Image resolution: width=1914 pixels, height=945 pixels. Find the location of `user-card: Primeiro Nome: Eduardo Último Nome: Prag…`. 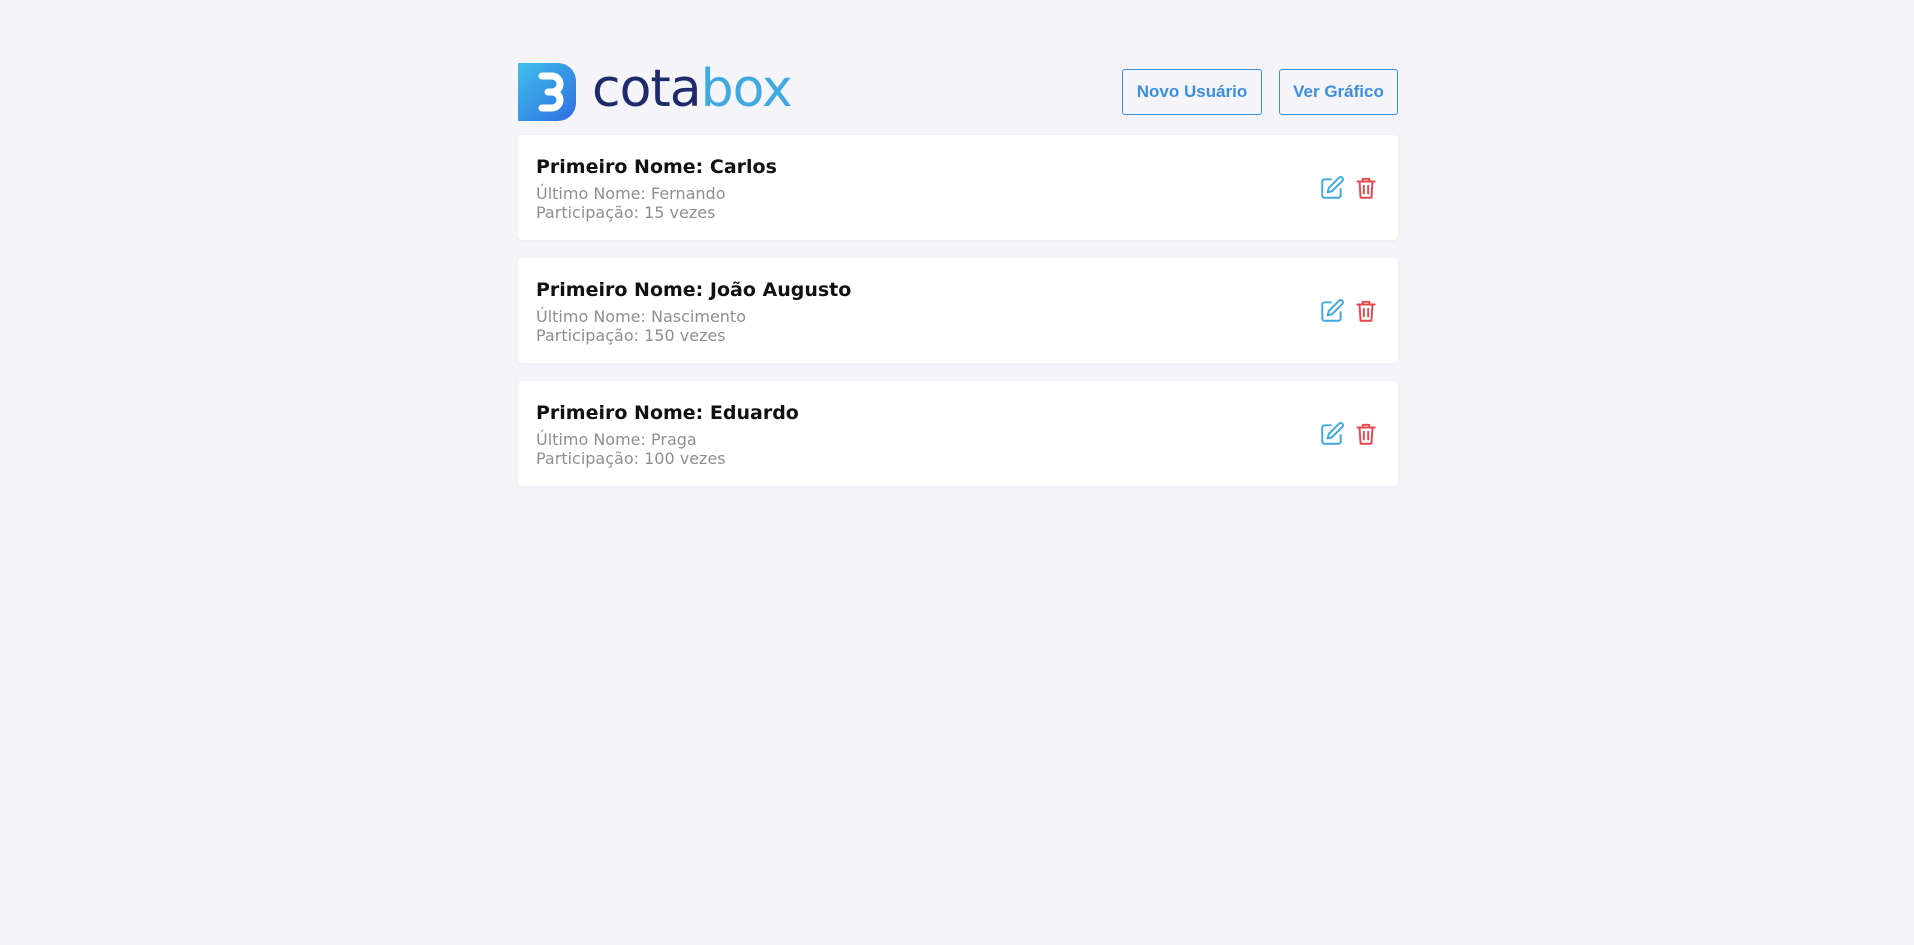

user-card: Primeiro Nome: Eduardo Último Nome: Prag… is located at coordinates (958, 433).